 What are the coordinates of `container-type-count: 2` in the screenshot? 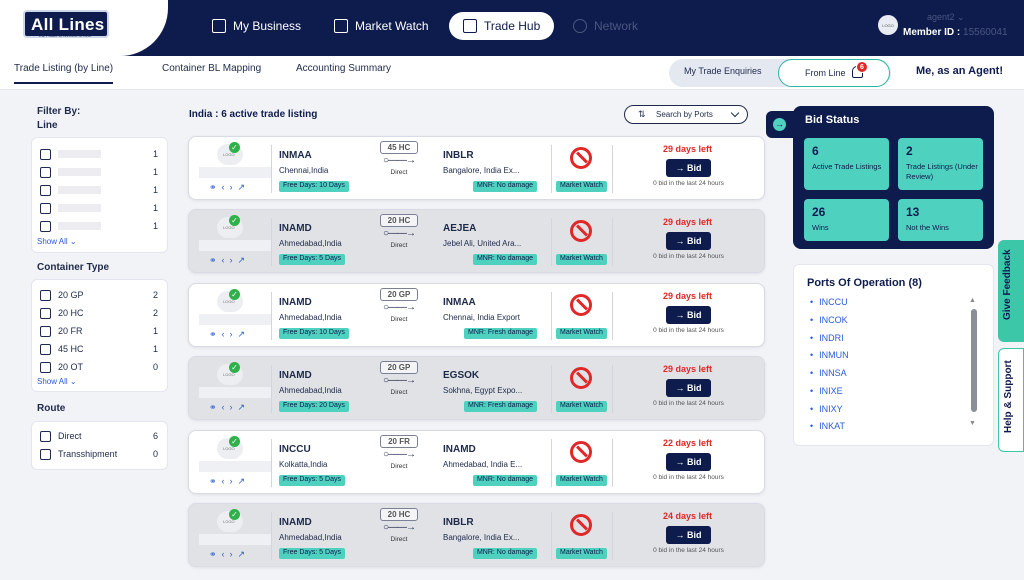 It's located at (155, 313).